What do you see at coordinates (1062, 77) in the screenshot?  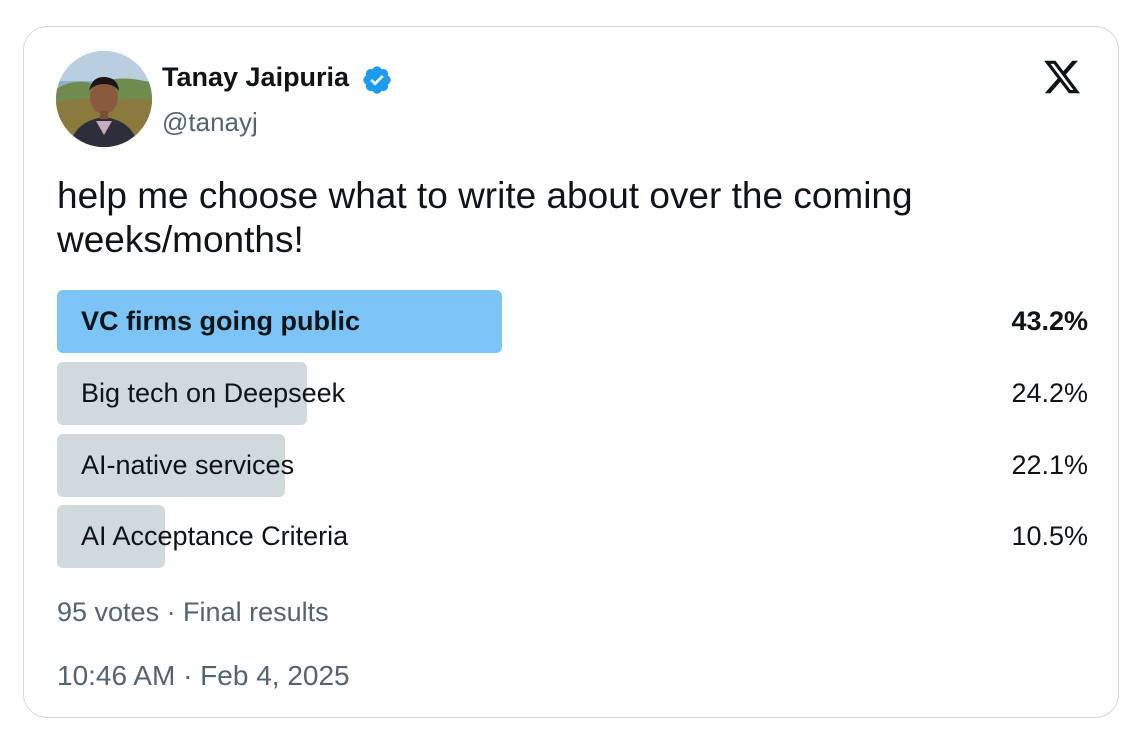 I see `x-logo-icon` at bounding box center [1062, 77].